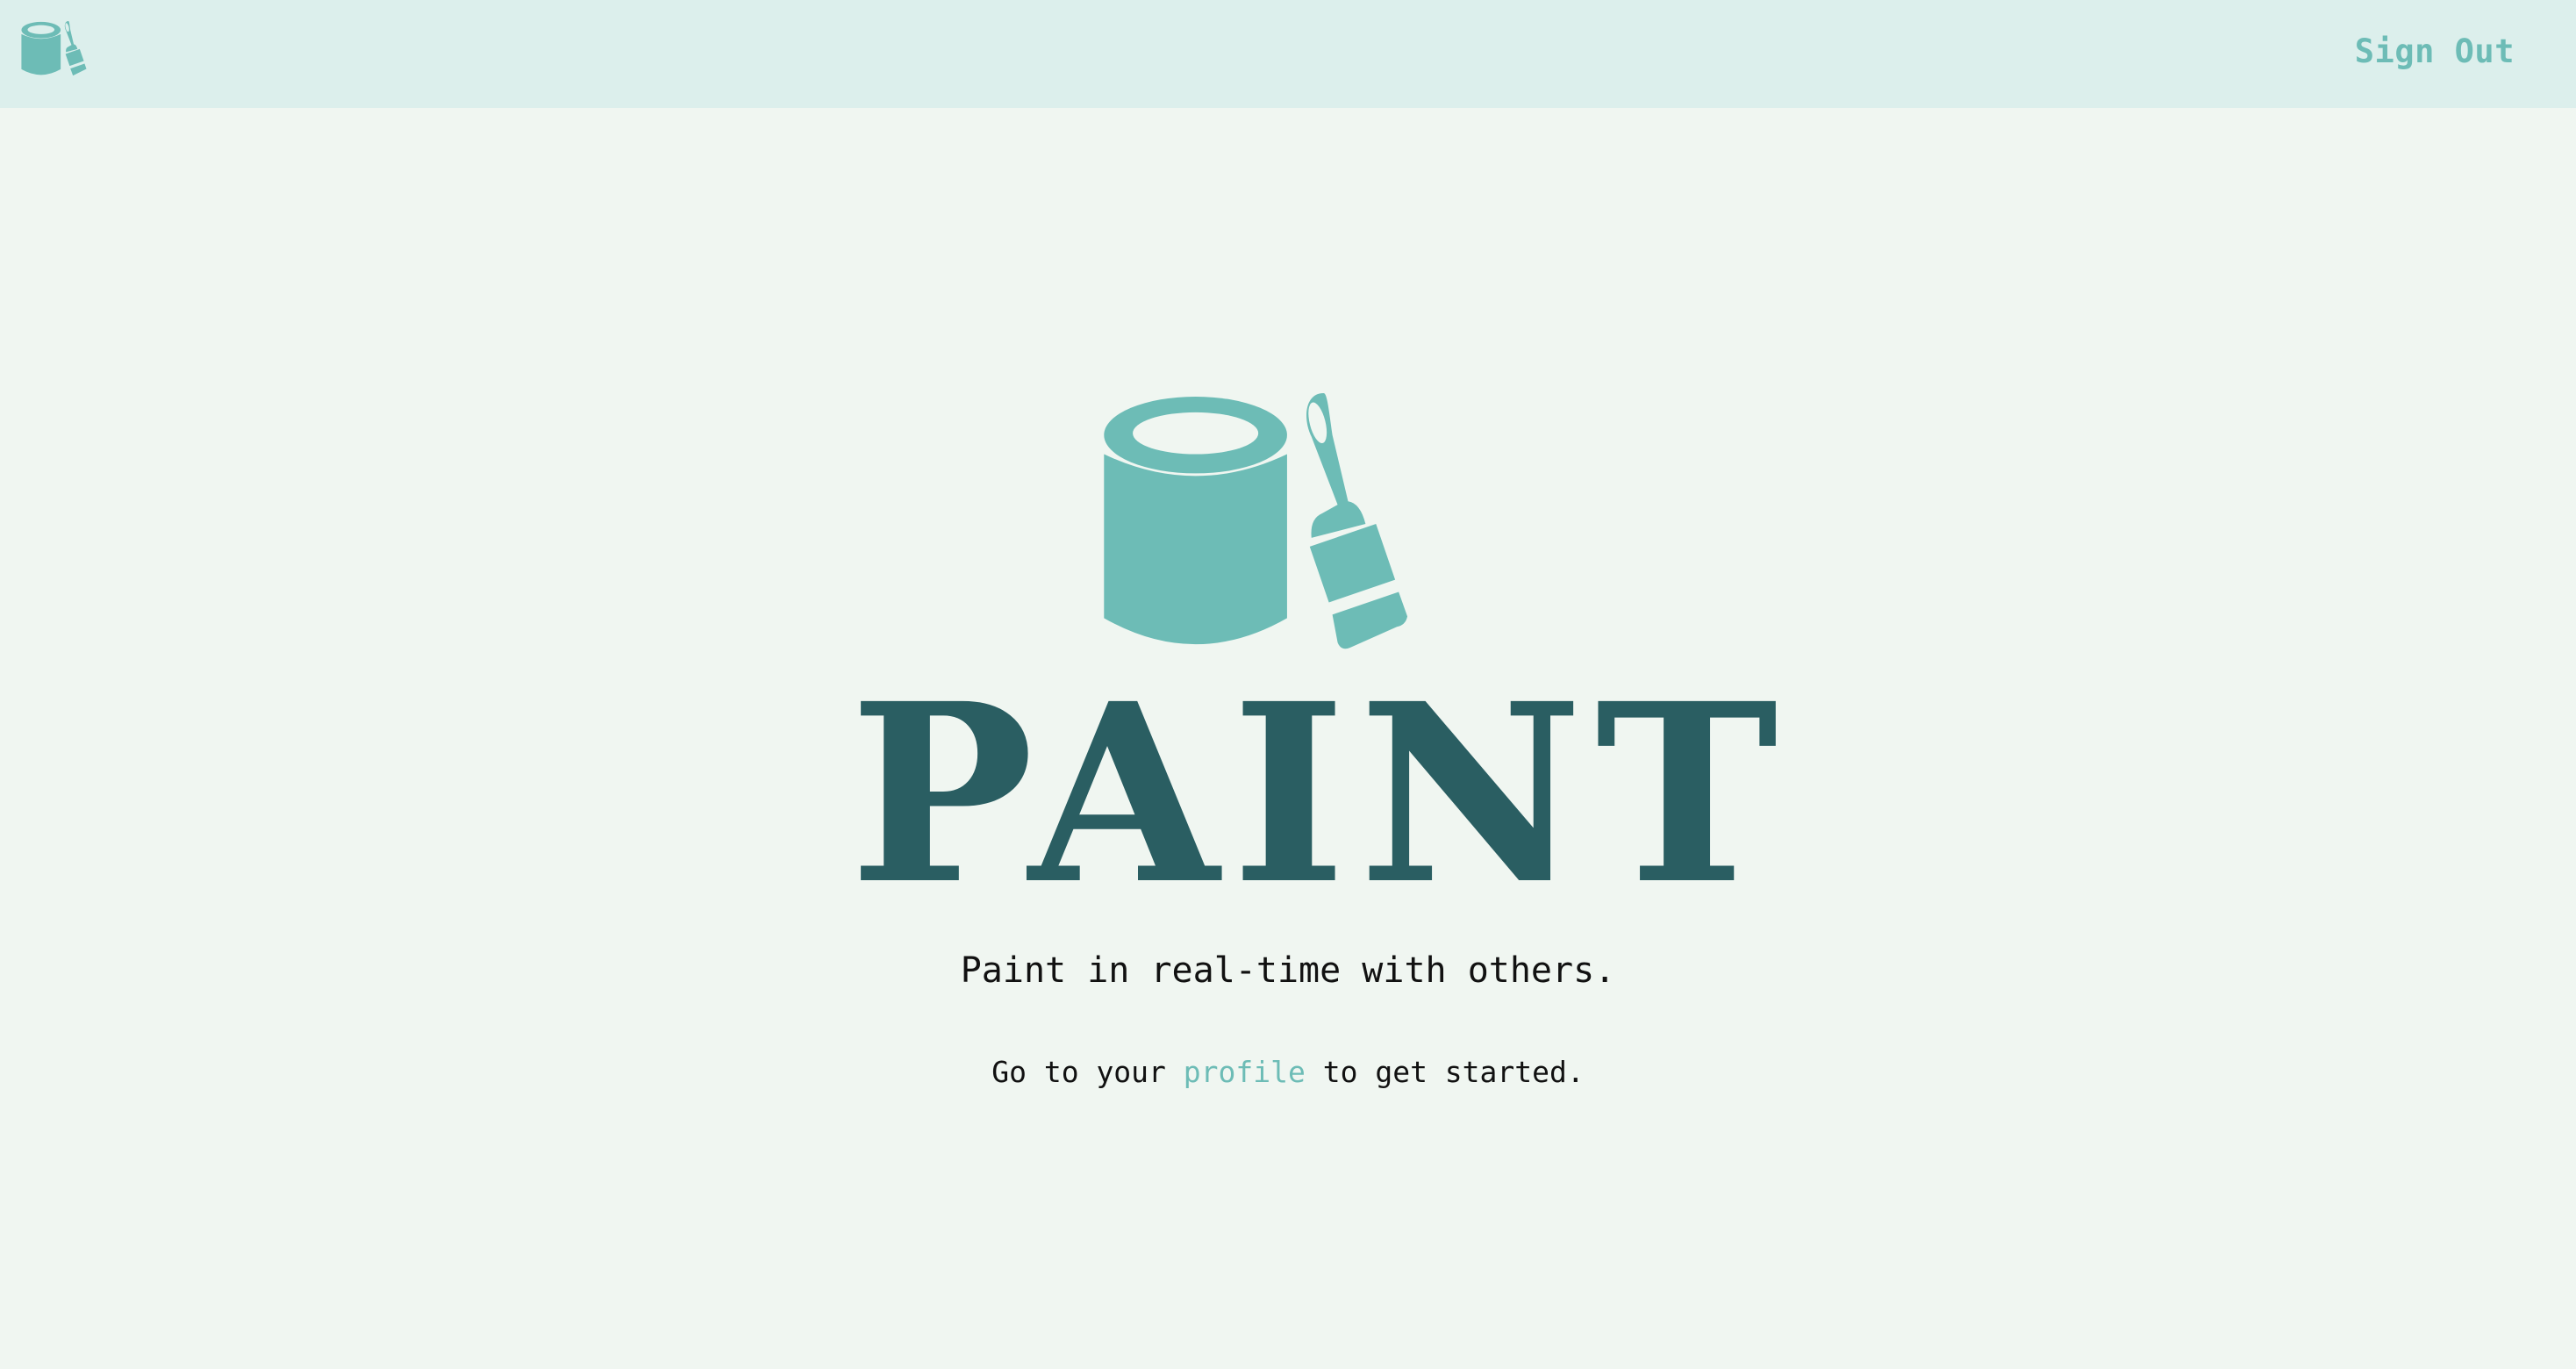  What do you see at coordinates (1445, 1072) in the screenshot?
I see `cta-suffix: to get started.` at bounding box center [1445, 1072].